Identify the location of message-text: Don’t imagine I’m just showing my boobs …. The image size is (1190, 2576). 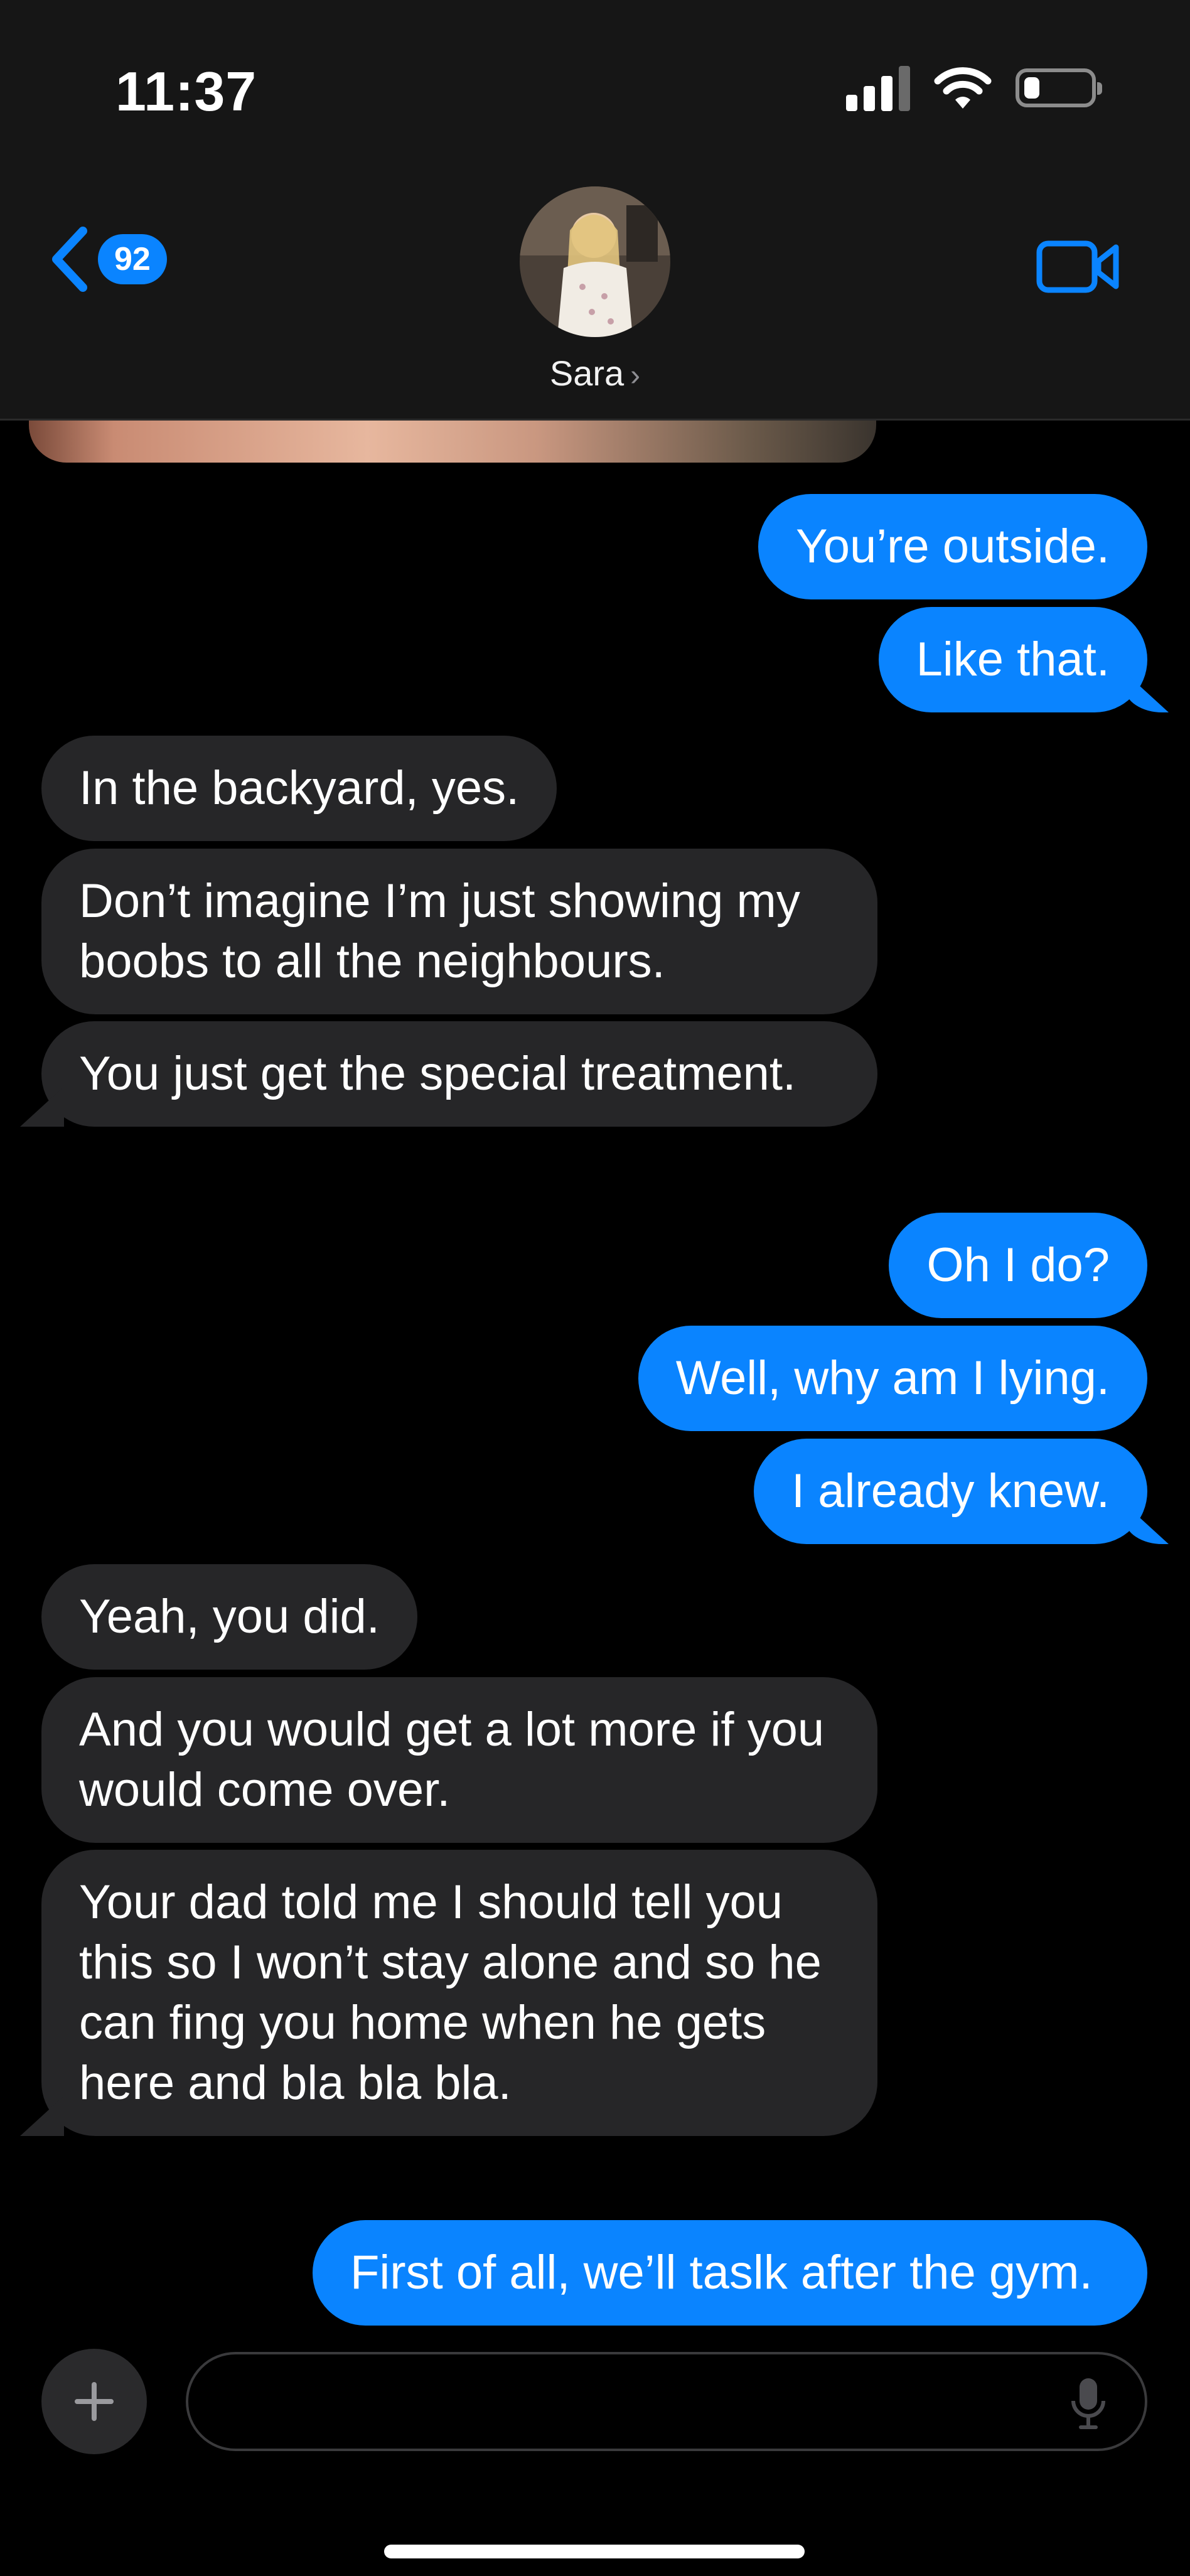
(439, 931).